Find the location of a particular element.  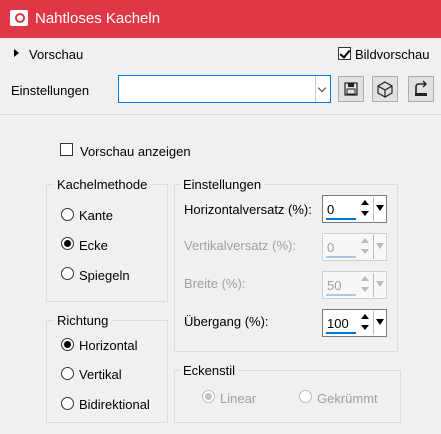

breite-spinbox: 50 is located at coordinates (354, 285).